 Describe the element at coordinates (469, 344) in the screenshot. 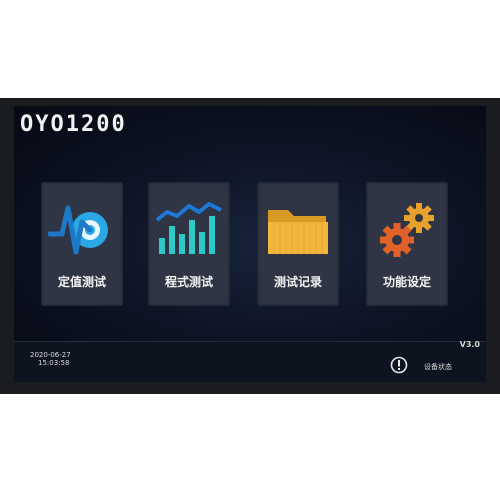

I see `version-label: V3.0` at that location.